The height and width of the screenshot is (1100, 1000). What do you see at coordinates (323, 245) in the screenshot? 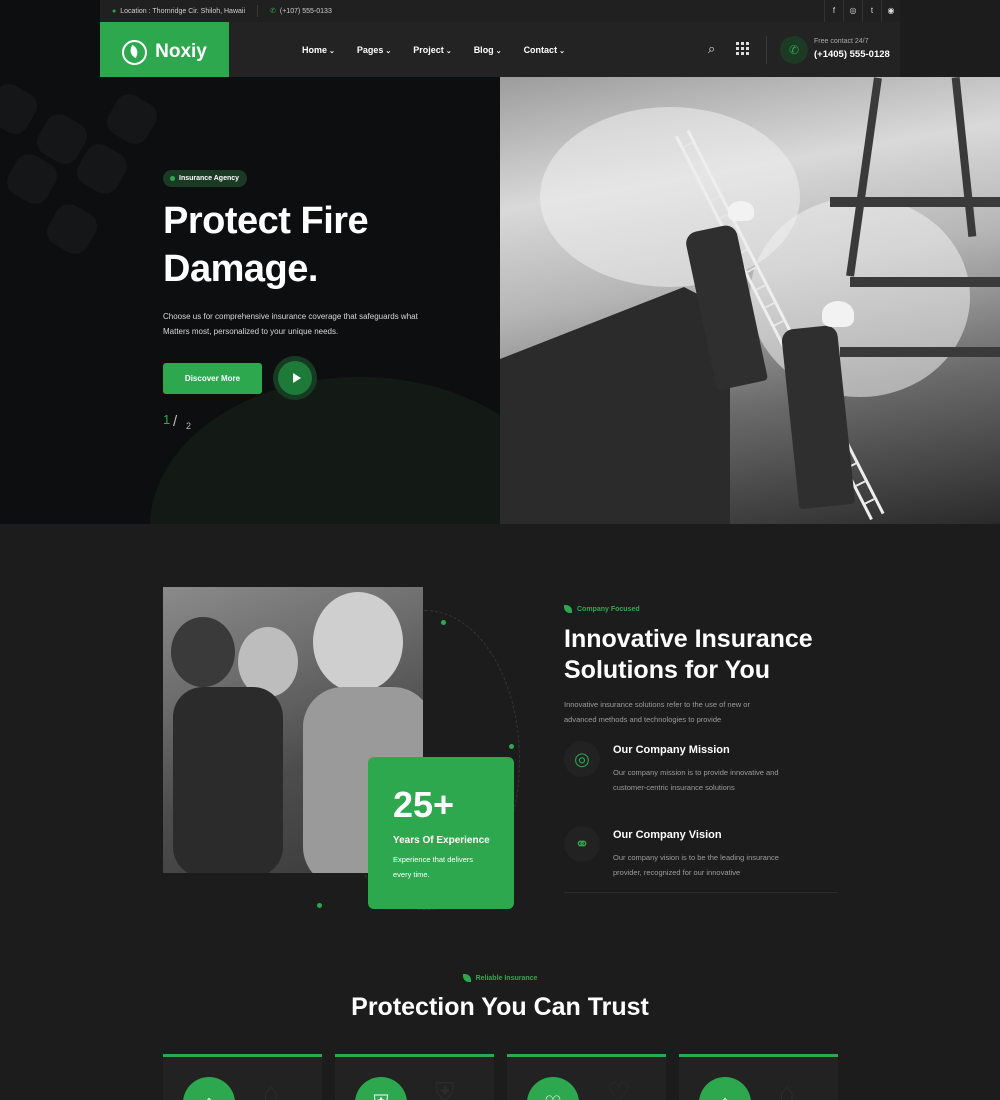
I see `hero-title: Protect Fire Damage.` at bounding box center [323, 245].